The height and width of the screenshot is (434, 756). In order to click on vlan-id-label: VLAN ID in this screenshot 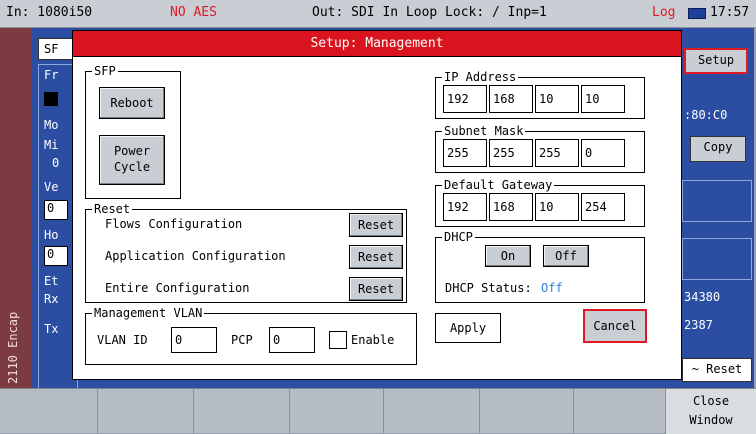, I will do `click(122, 340)`.